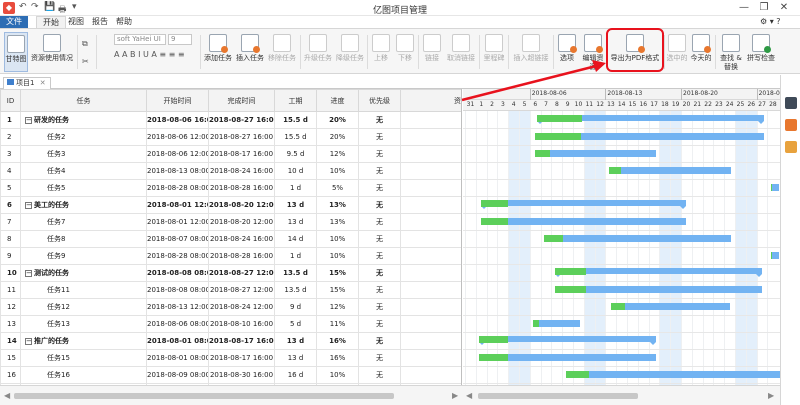 This screenshot has width=800, height=405. What do you see at coordinates (295, 100) in the screenshot?
I see `col-header-duration: 工期` at bounding box center [295, 100].